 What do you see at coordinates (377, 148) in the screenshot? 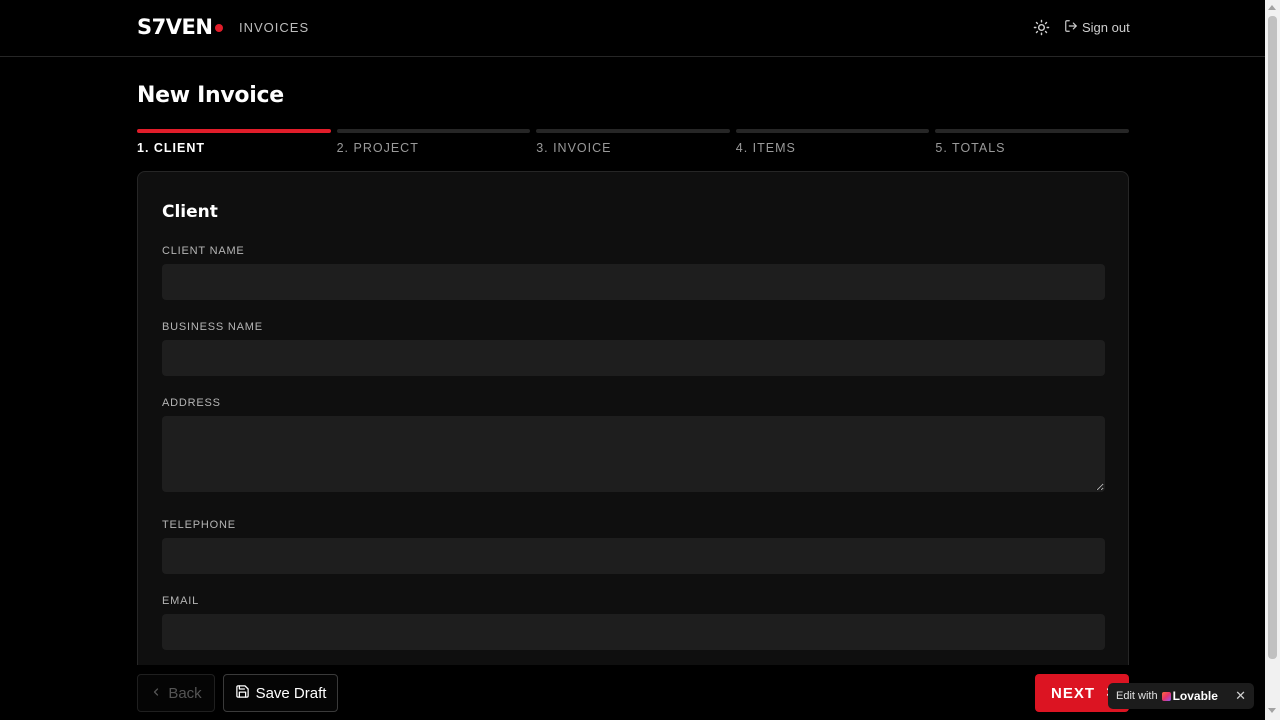
I see `step-label: 2. PROJECT` at bounding box center [377, 148].